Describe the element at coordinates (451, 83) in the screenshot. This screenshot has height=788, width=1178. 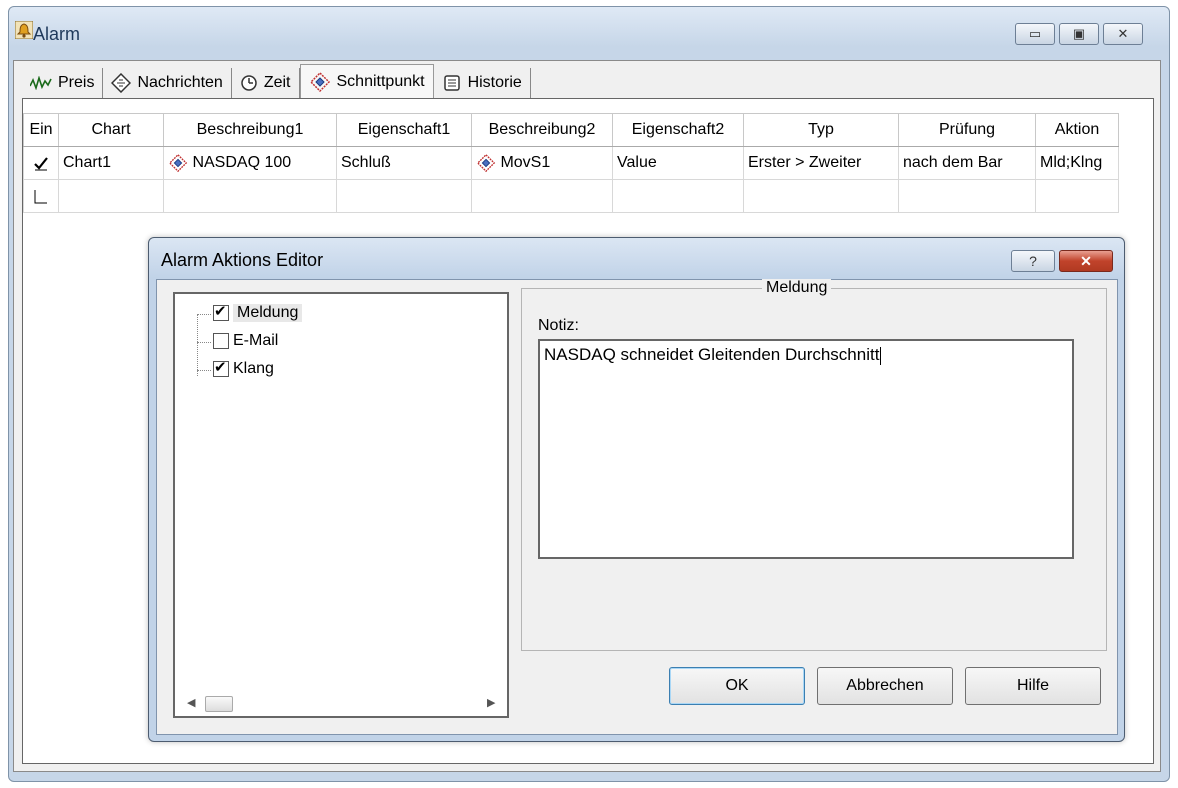
I see `scroll-icon` at that location.